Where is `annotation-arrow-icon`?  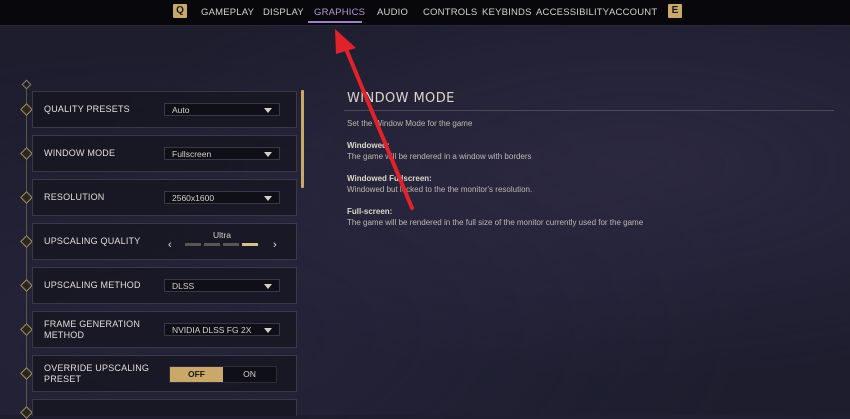 annotation-arrow-icon is located at coordinates (374, 119).